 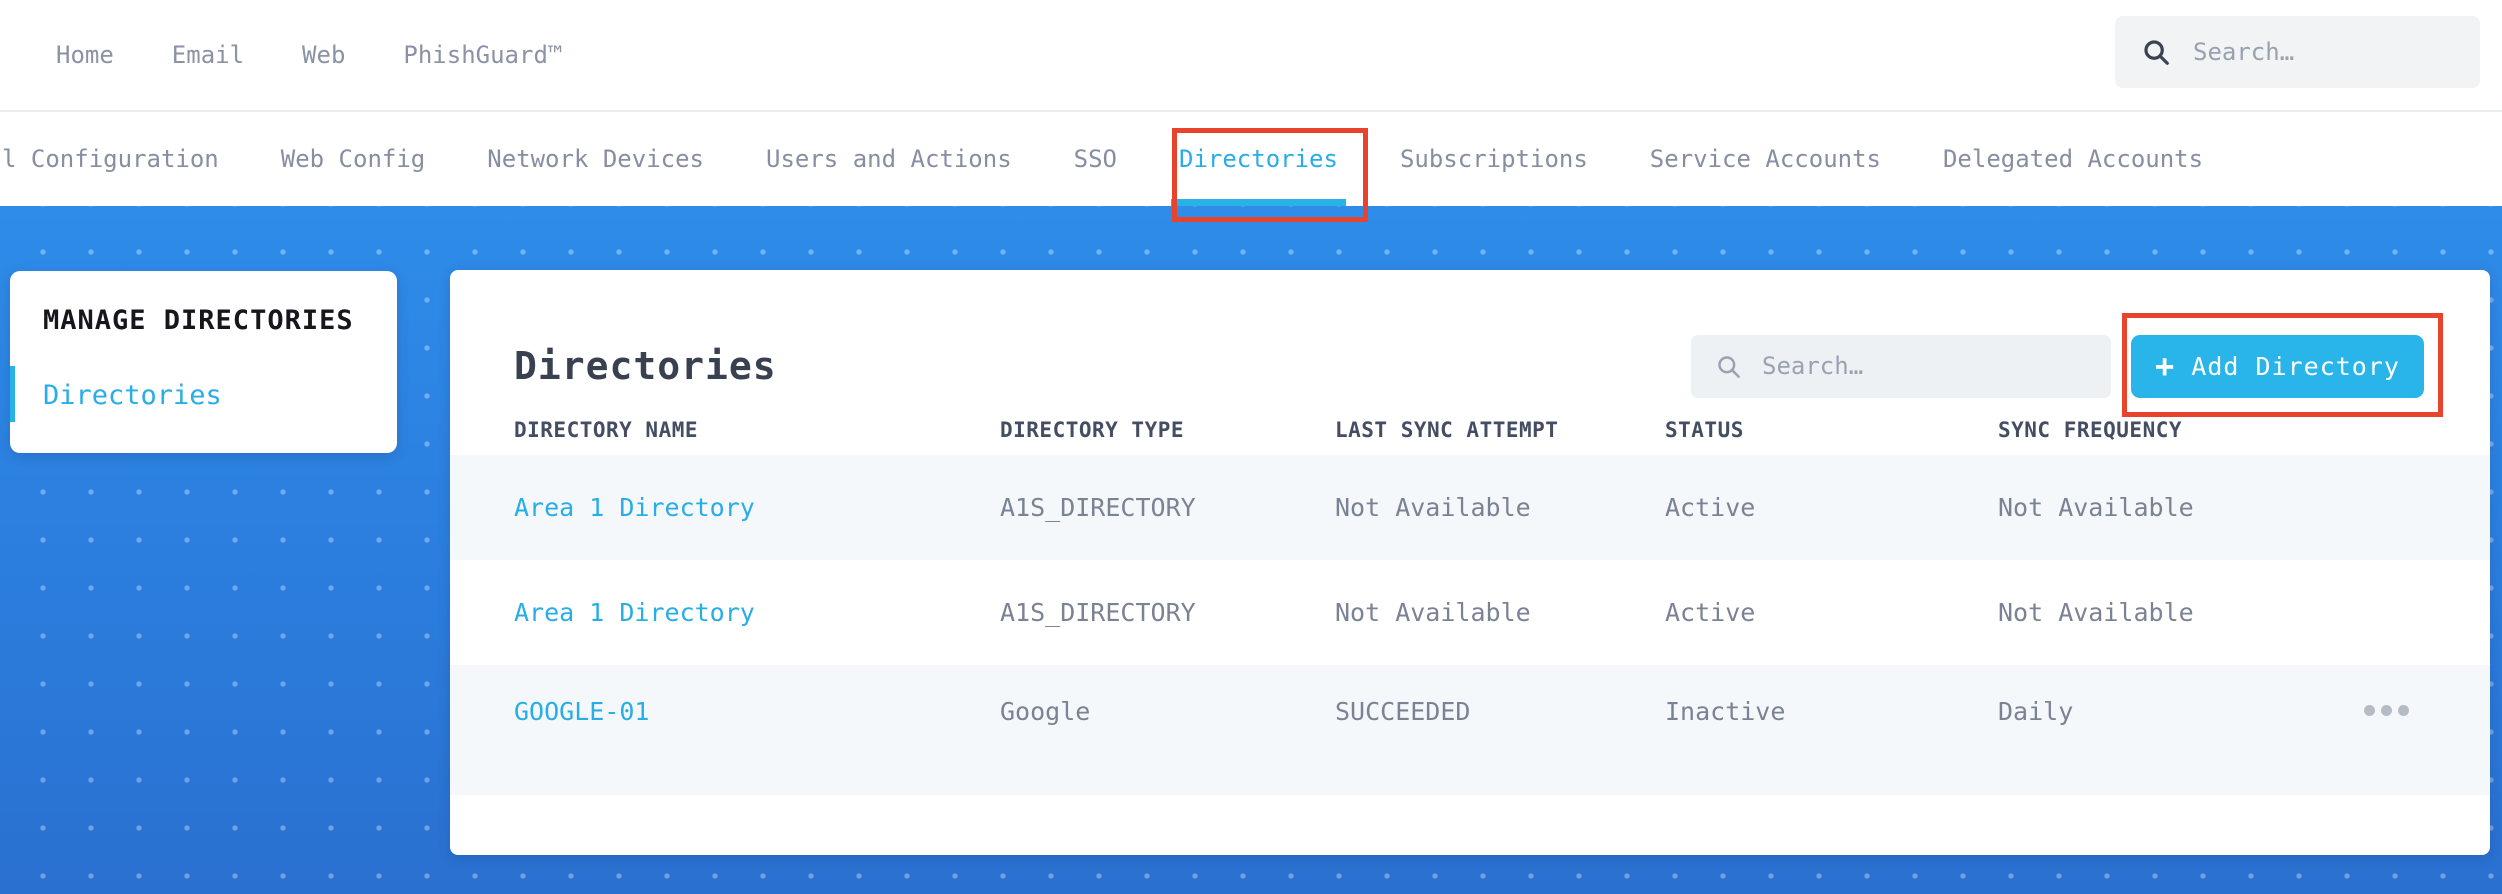 What do you see at coordinates (1095, 159) in the screenshot?
I see `tab-sso: SSO` at bounding box center [1095, 159].